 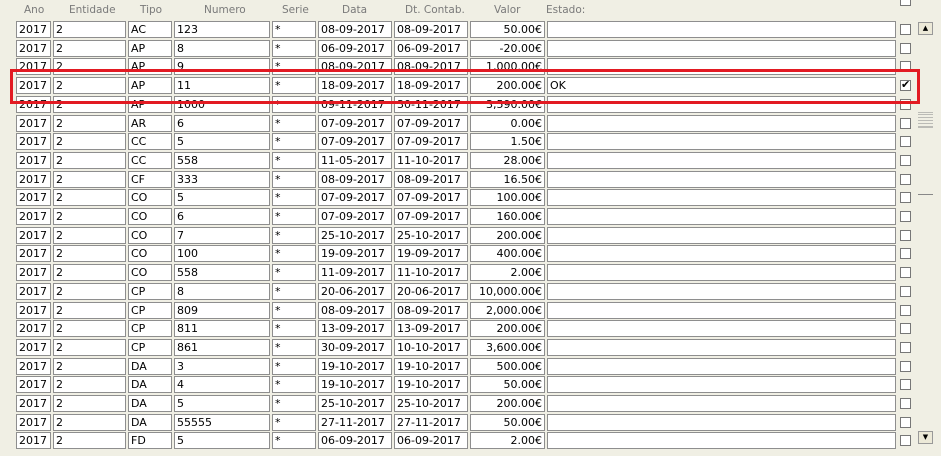 I want to click on field-tipo: AC, so click(x=150, y=29).